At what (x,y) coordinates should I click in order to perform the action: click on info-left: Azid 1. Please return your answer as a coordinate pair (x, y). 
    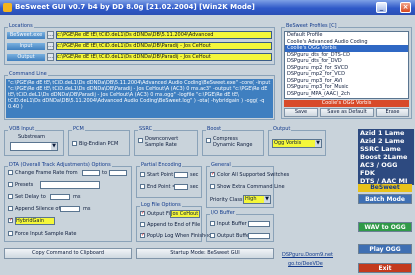
    Looking at the image, I should click on (371, 133).